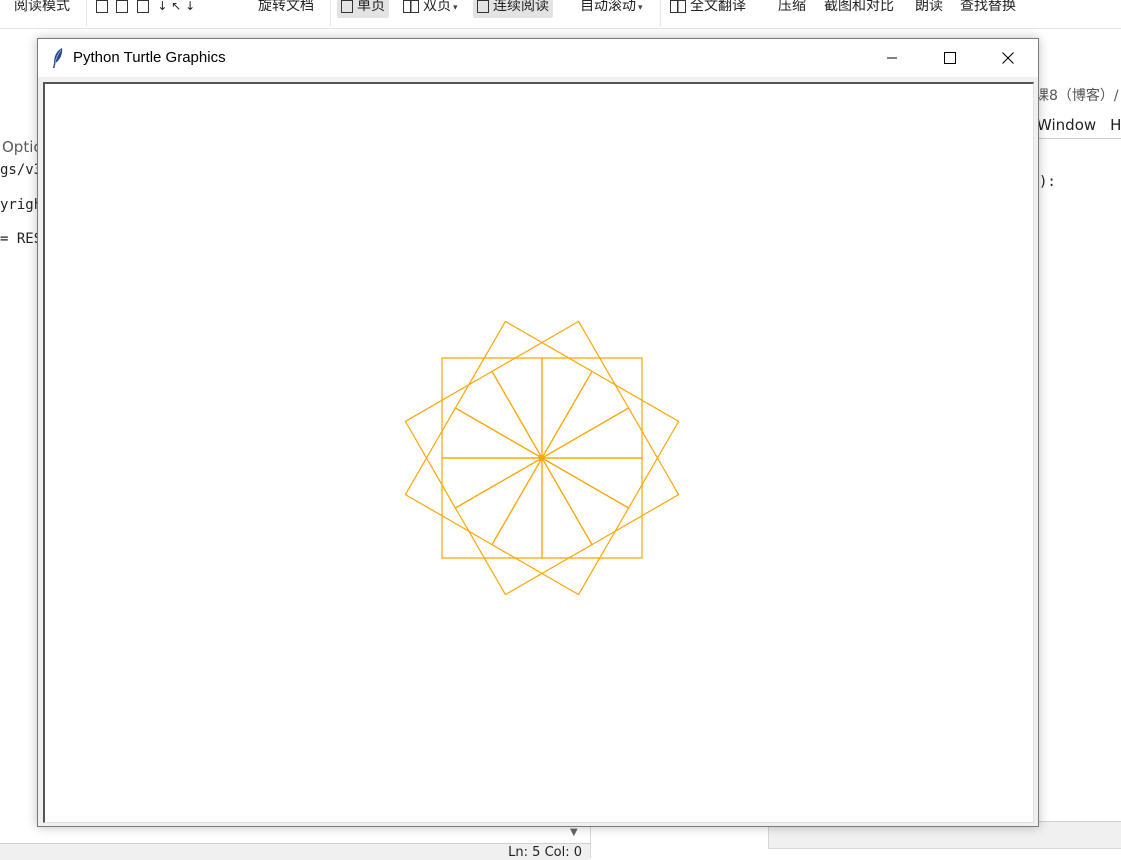  Describe the element at coordinates (483, 6) in the screenshot. I see `continuous-read-icon` at that location.